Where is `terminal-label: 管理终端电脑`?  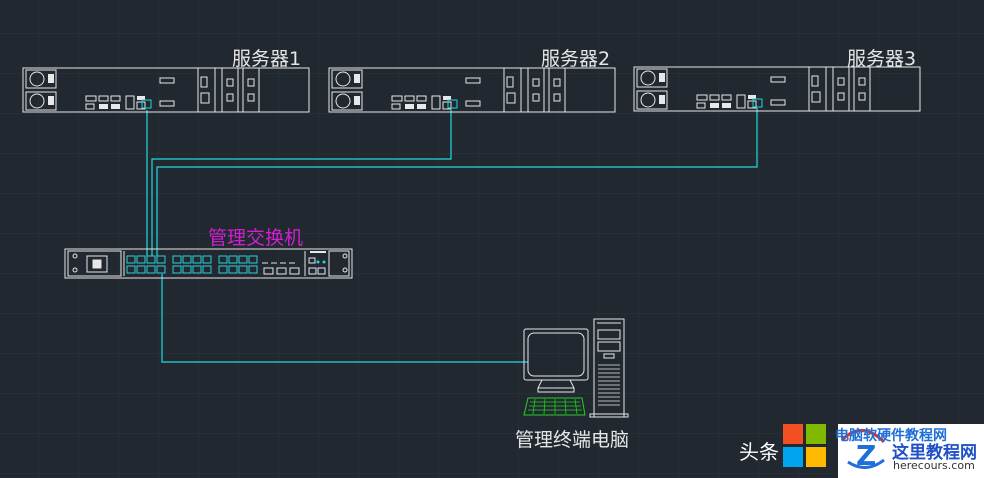
terminal-label: 管理终端电脑 is located at coordinates (572, 440).